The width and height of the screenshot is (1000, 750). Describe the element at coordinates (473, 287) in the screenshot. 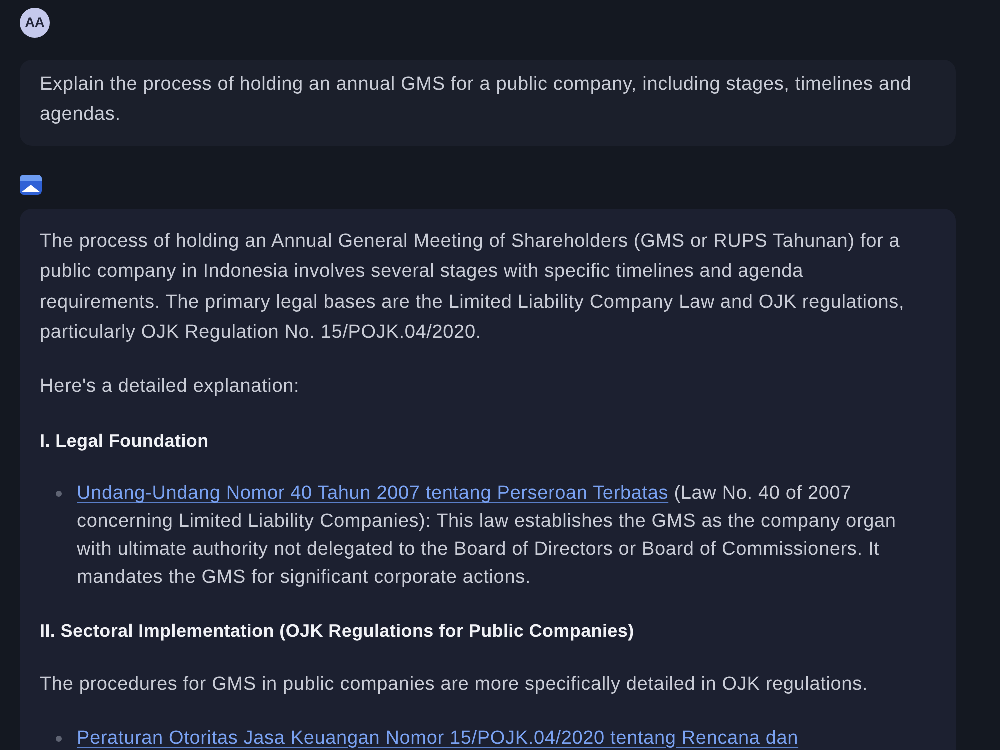

I see `response-paragraph: The process of holding an Annual General Meeting of Shareholders (GMS or RUPS Tahunan) for a public company in Indonesia involves several stages with specific timelines and agenda requirements. The primary legal bases are the Limited Liability Company Law and OJK regulations, particularly OJK Regulation No. 15/POJK.04/2020.` at that location.